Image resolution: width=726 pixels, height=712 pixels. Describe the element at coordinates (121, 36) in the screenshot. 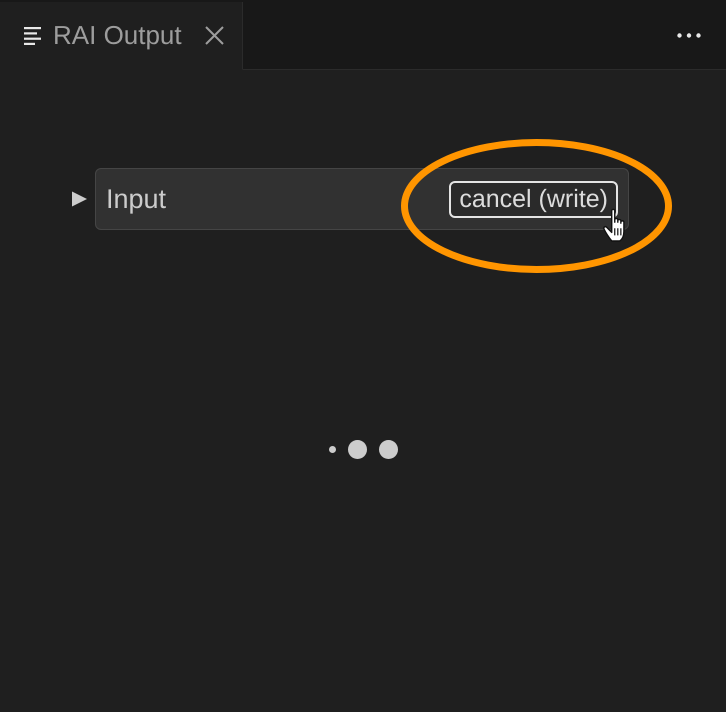

I see `tab: RAI Output` at that location.